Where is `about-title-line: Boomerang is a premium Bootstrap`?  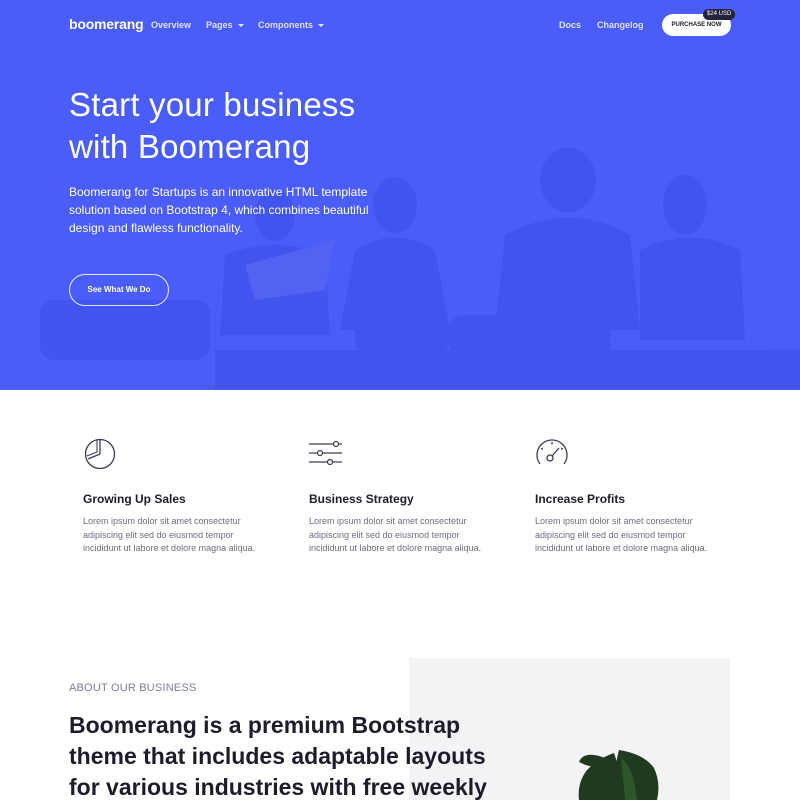 about-title-line: Boomerang is a premium Bootstrap is located at coordinates (265, 725).